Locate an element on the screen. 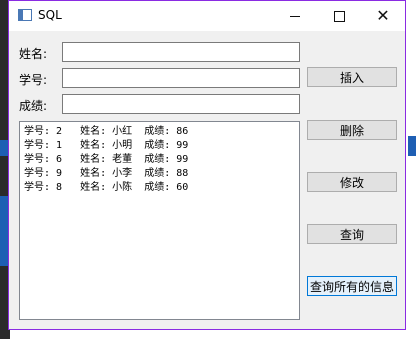 This screenshot has height=339, width=416. name-input is located at coordinates (181, 52).